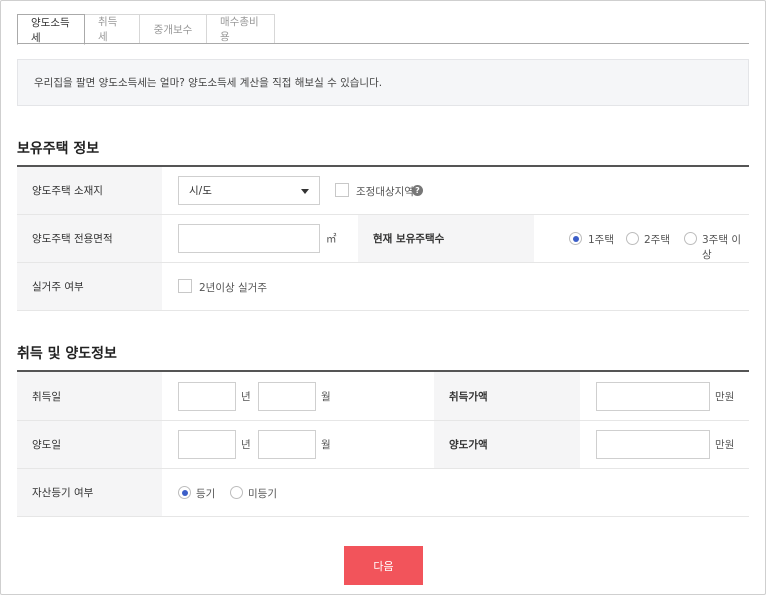 The width and height of the screenshot is (766, 595). Describe the element at coordinates (233, 288) in the screenshot. I see `residence-check-label: 2년이상 실거주` at that location.